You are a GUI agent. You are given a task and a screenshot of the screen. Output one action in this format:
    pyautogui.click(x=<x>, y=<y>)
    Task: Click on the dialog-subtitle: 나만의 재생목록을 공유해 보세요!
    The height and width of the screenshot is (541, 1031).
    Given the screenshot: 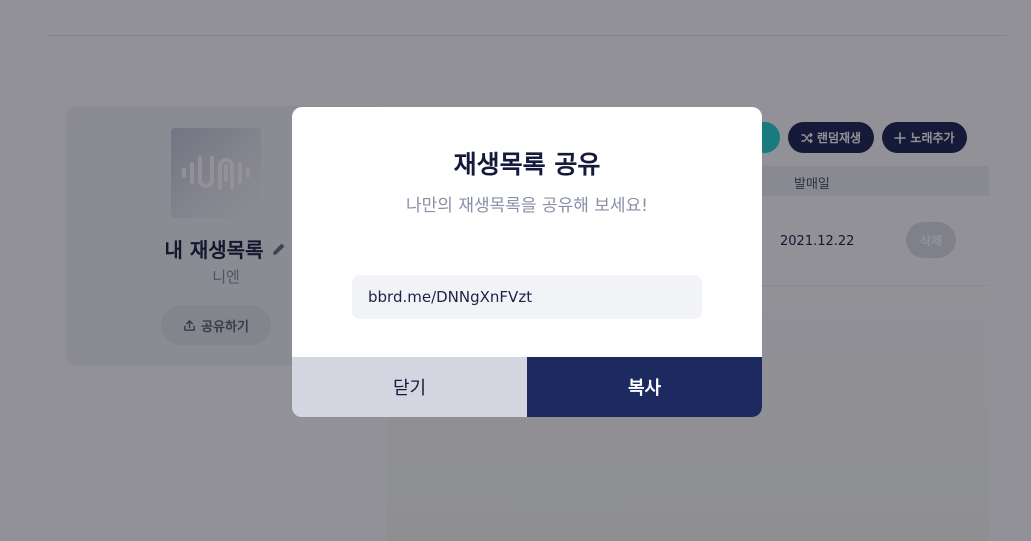 What is the action you would take?
    pyautogui.click(x=527, y=206)
    